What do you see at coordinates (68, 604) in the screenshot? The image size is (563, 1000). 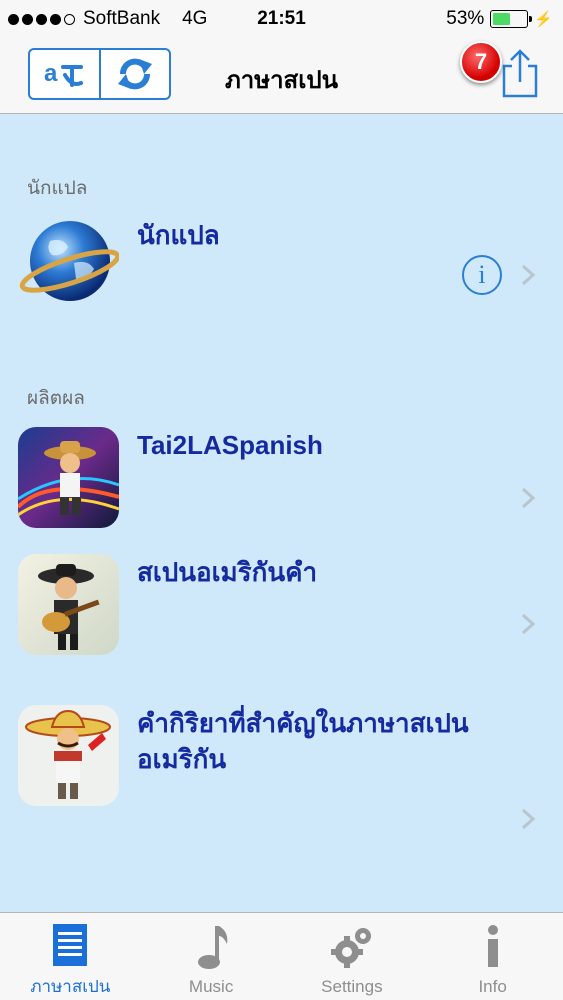 I see `app-guitar-player-icon` at bounding box center [68, 604].